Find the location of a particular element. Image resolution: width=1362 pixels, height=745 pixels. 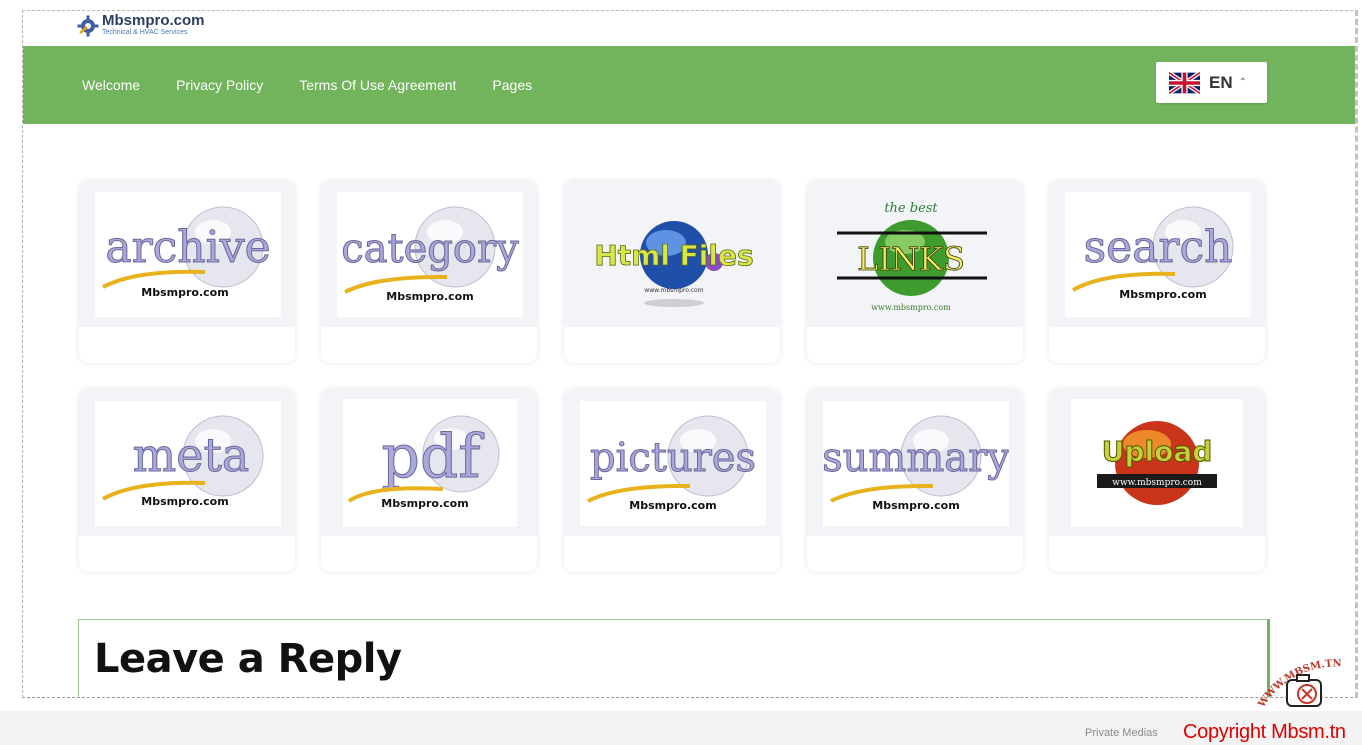

search-image: search Mbsmpro.com is located at coordinates (1158, 254).